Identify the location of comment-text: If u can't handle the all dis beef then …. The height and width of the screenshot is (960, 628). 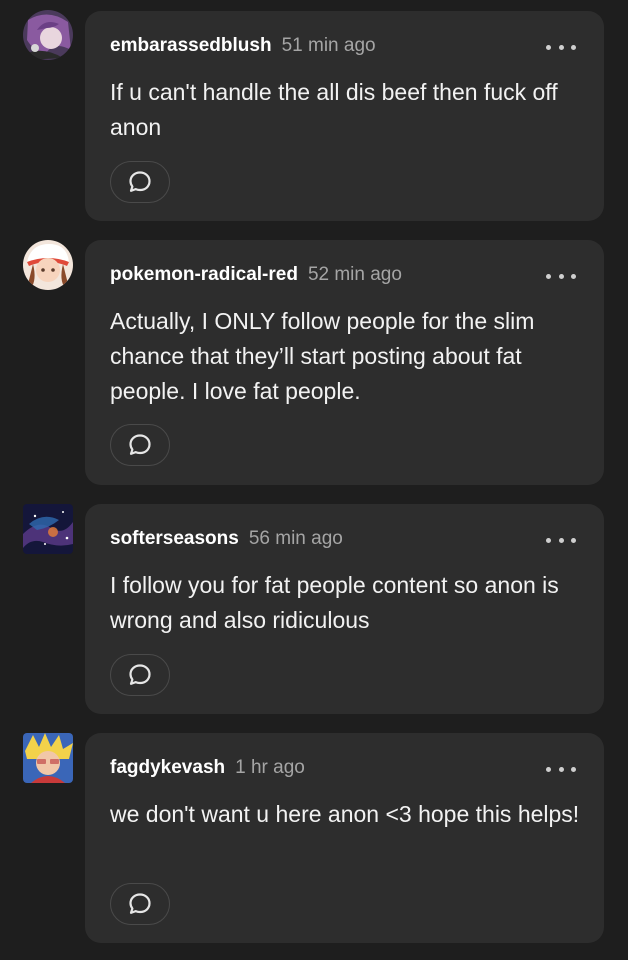
(334, 109).